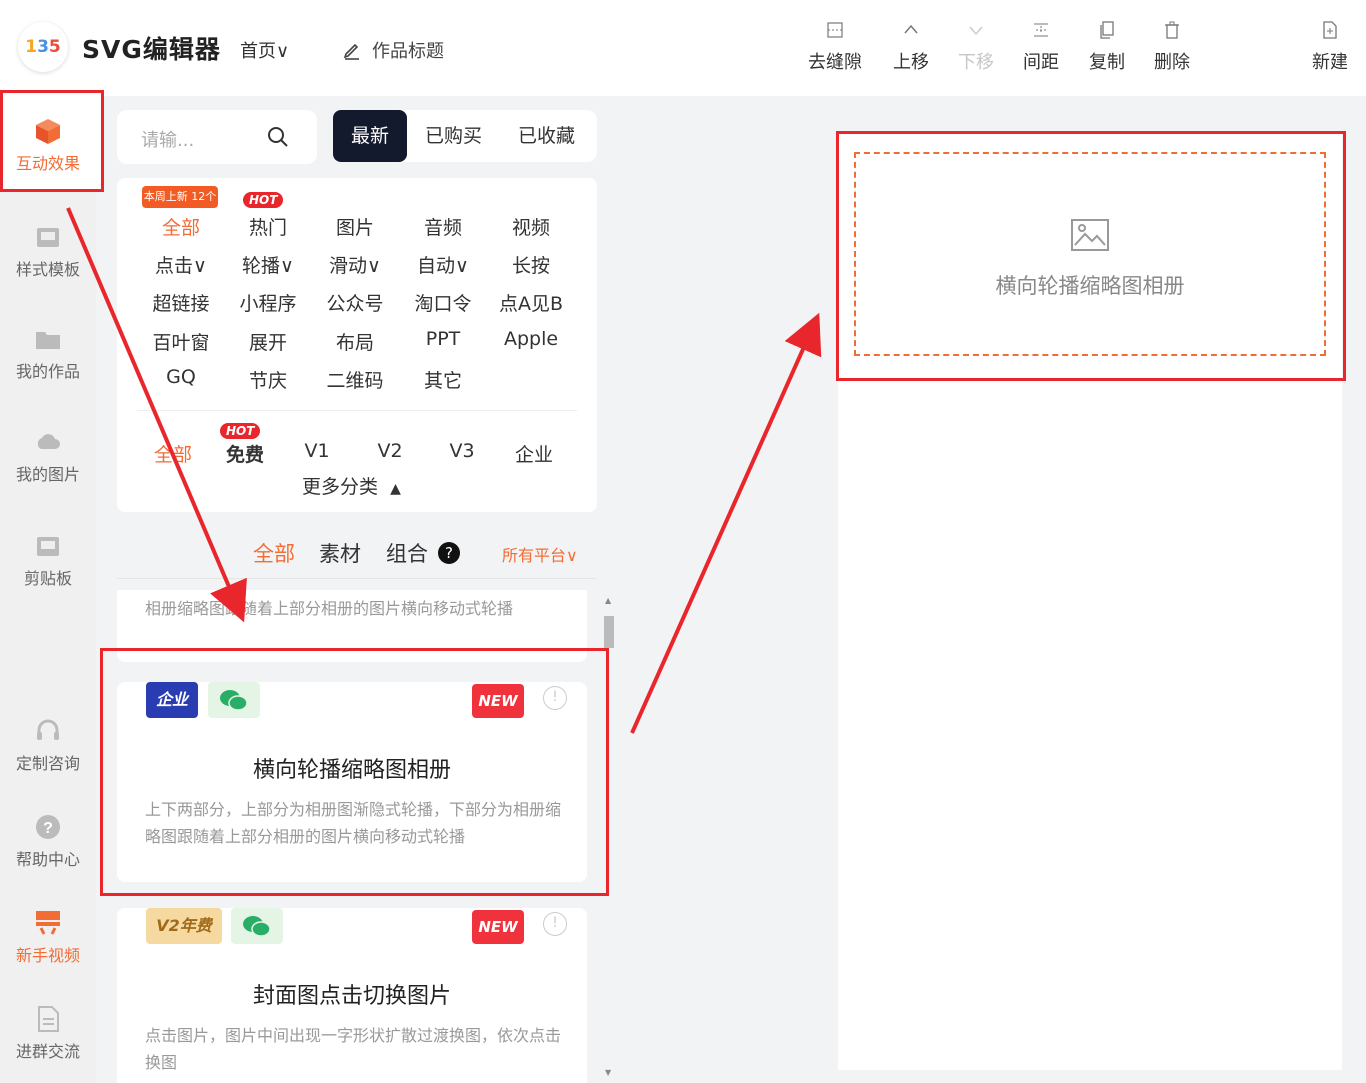 The width and height of the screenshot is (1366, 1083). Describe the element at coordinates (407, 553) in the screenshot. I see `tab-content-combo: 组合` at that location.